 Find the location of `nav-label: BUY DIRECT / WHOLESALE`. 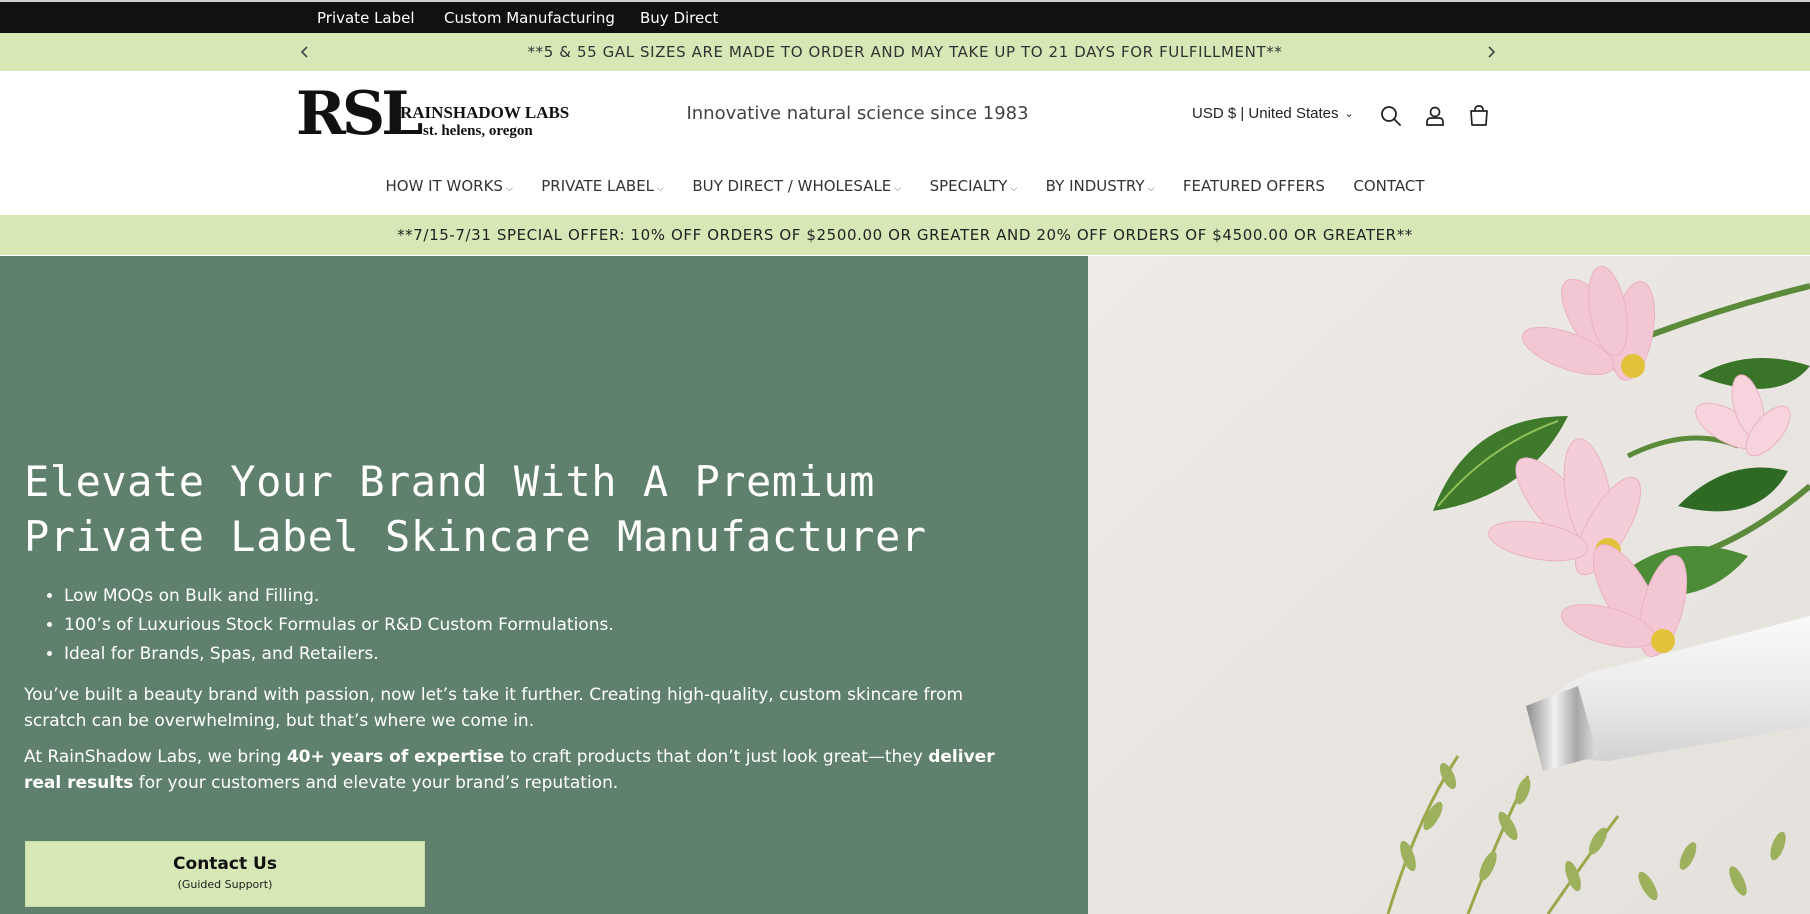

nav-label: BUY DIRECT / WHOLESALE is located at coordinates (792, 186).